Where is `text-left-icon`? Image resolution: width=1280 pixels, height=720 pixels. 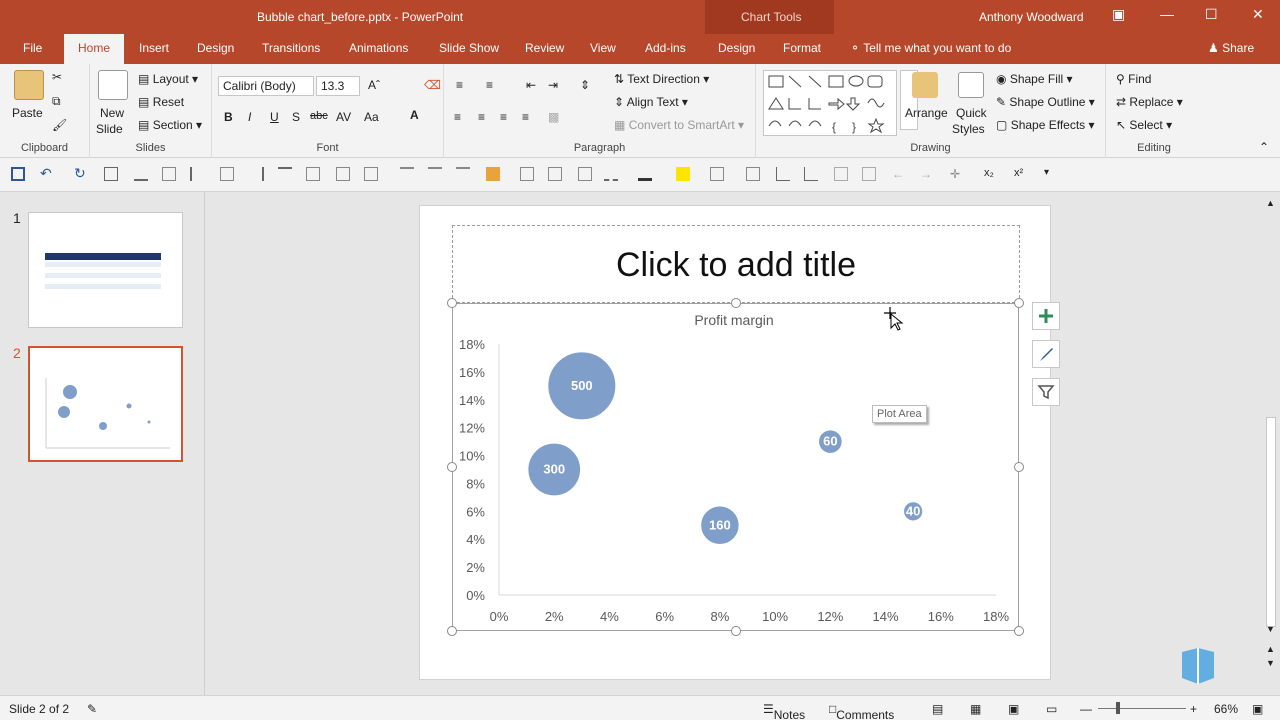 text-left-icon is located at coordinates (407, 174).